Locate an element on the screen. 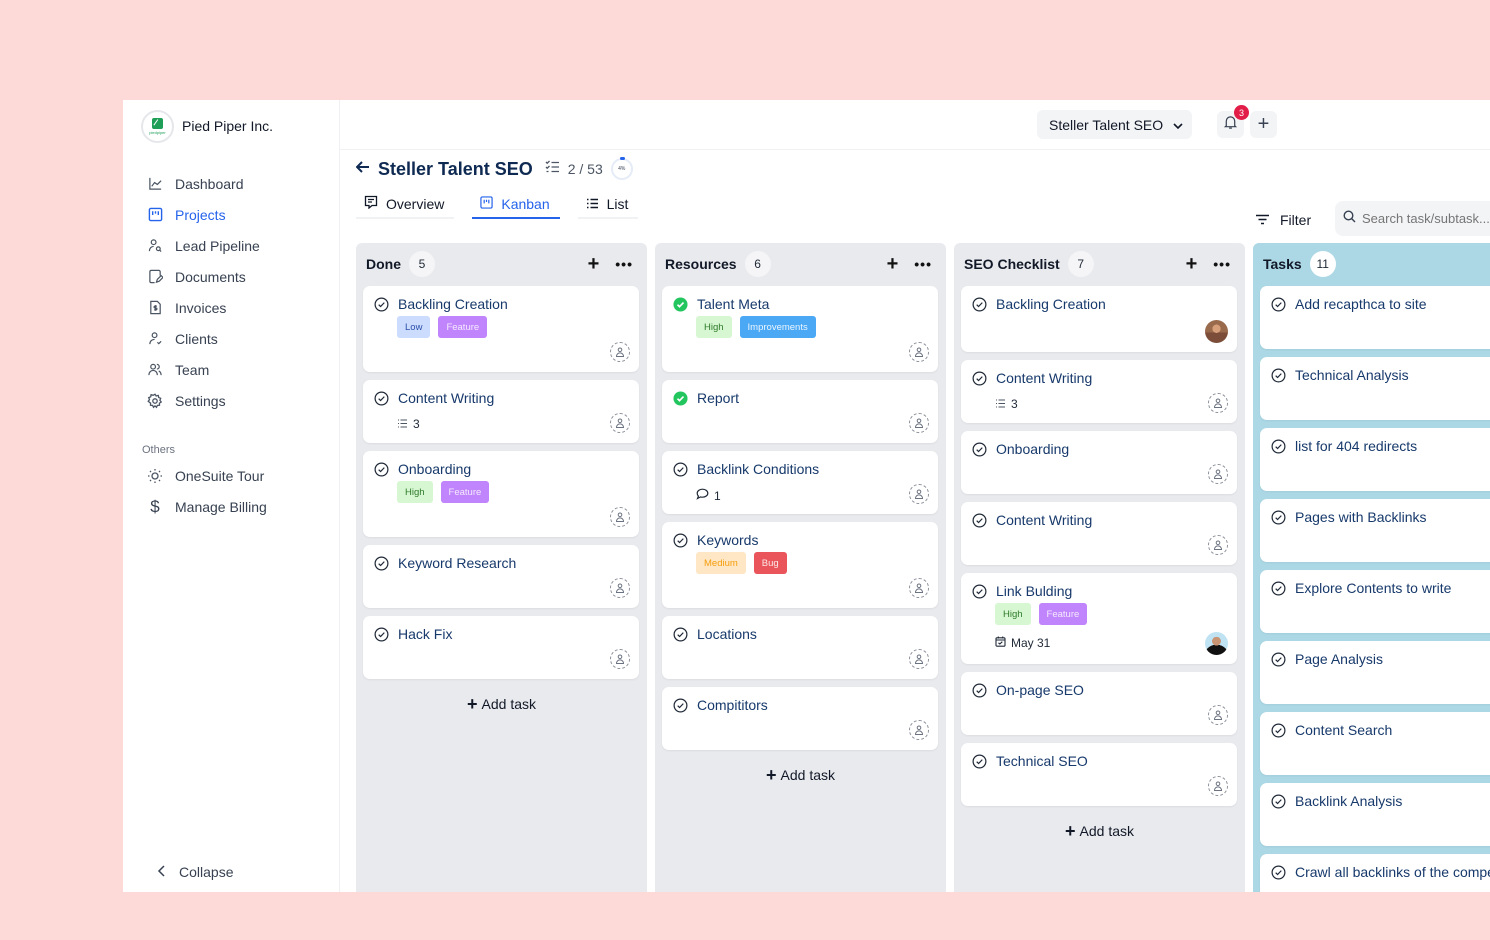 This screenshot has height=940, width=1490. tab-kanban: Kanban is located at coordinates (516, 206).